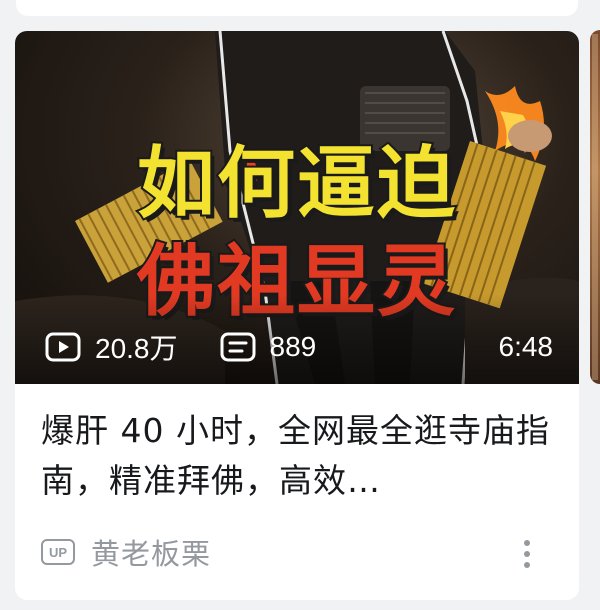 This screenshot has width=600, height=610. Describe the element at coordinates (58, 552) in the screenshot. I see `up-badge-icon: UP` at that location.